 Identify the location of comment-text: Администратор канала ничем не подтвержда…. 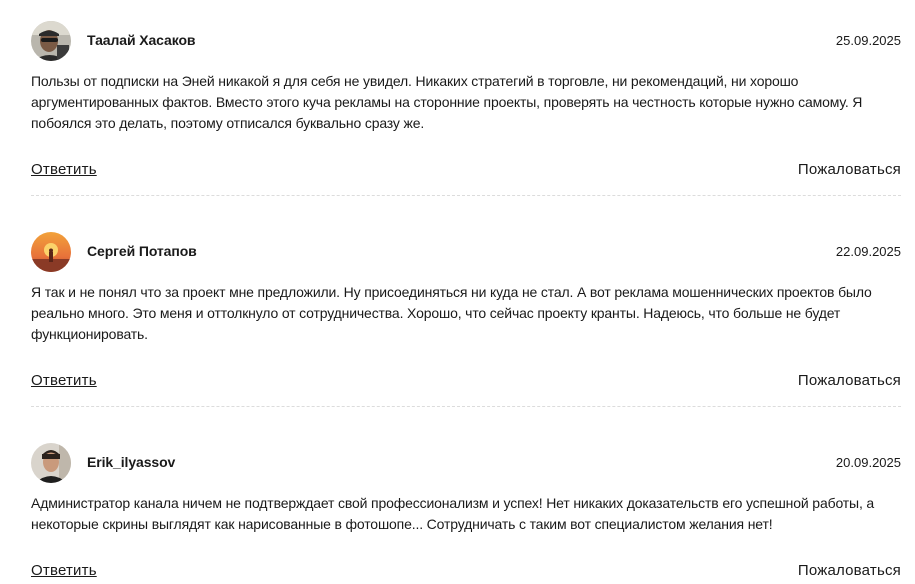
(453, 513).